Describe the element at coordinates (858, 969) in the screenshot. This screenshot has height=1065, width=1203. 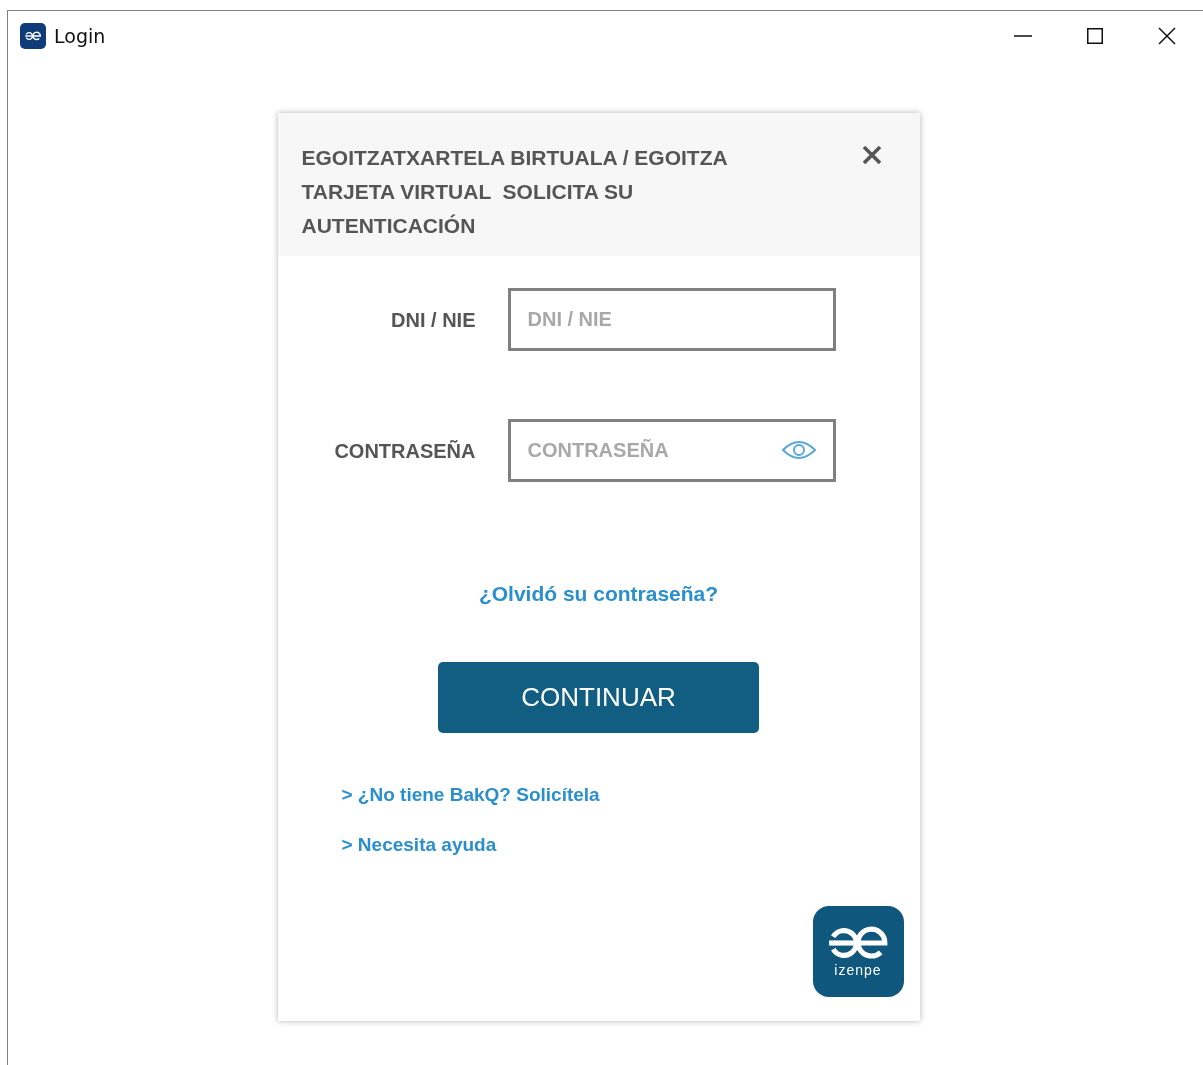
I see `logo-text: izenpe` at that location.